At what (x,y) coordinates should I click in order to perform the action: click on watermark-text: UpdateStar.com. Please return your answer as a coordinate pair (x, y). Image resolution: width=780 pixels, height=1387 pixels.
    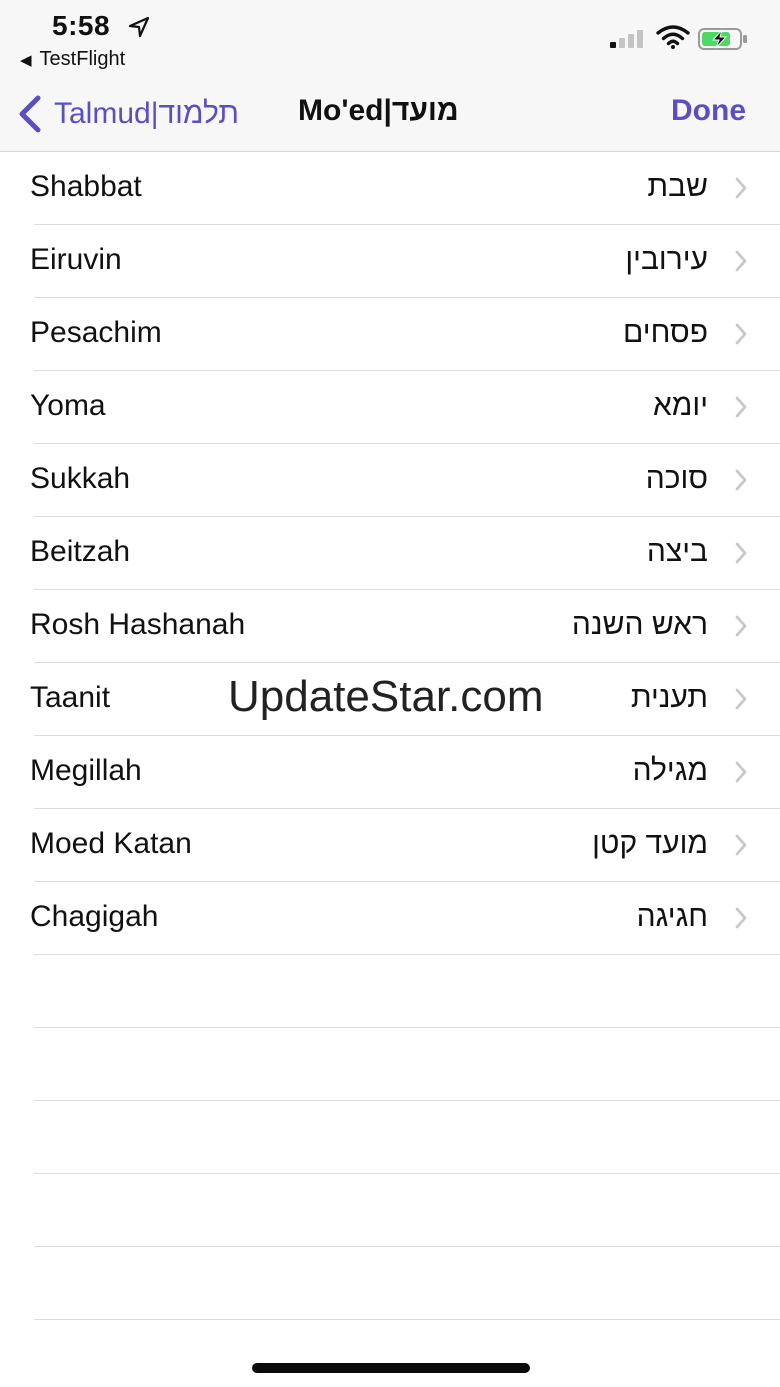
    Looking at the image, I should click on (386, 696).